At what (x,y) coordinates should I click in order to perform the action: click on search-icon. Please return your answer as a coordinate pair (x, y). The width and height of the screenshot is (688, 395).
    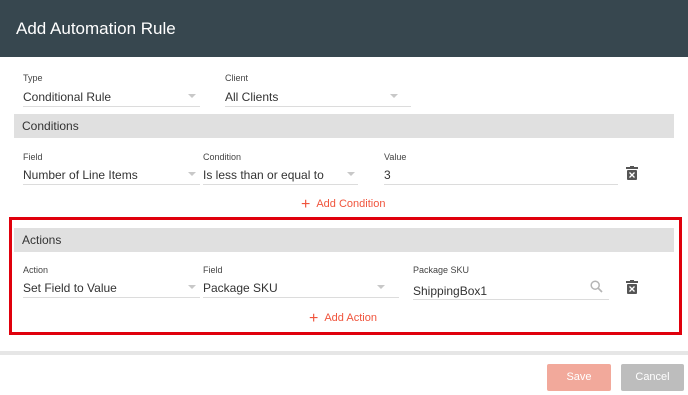
    Looking at the image, I should click on (596, 286).